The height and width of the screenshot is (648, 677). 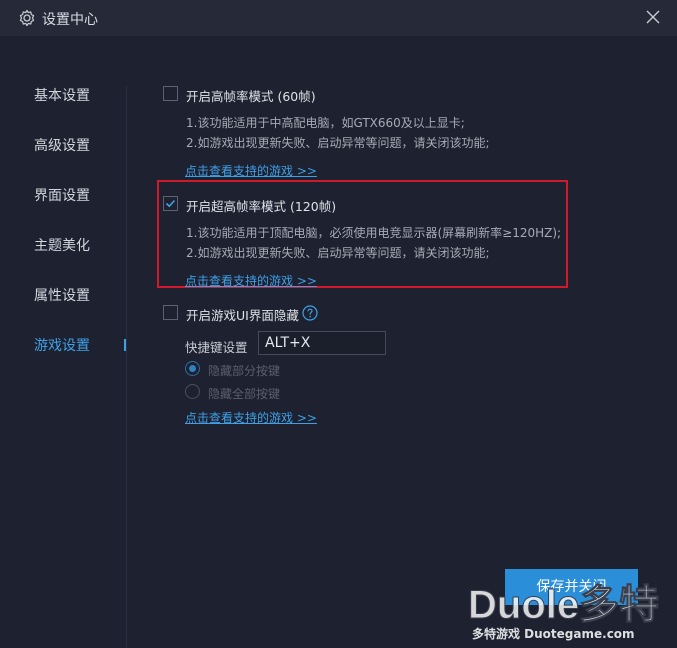 I want to click on sidebar-item-interface: 界面设置, so click(x=80, y=196).